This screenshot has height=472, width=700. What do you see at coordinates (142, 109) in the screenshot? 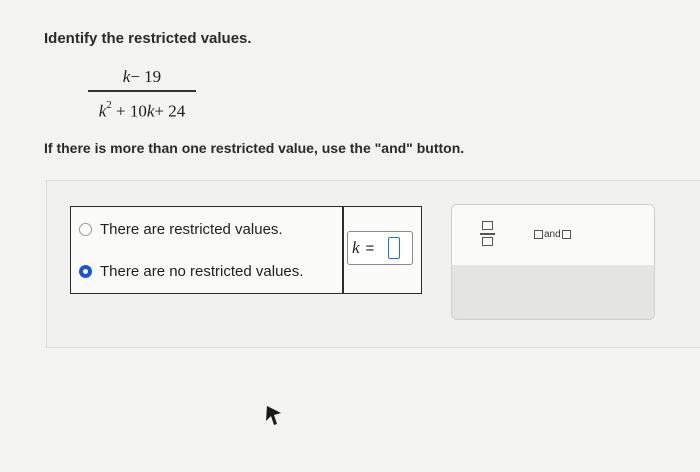
I see `fraction-denominator: k2 + 10k+ 24` at bounding box center [142, 109].